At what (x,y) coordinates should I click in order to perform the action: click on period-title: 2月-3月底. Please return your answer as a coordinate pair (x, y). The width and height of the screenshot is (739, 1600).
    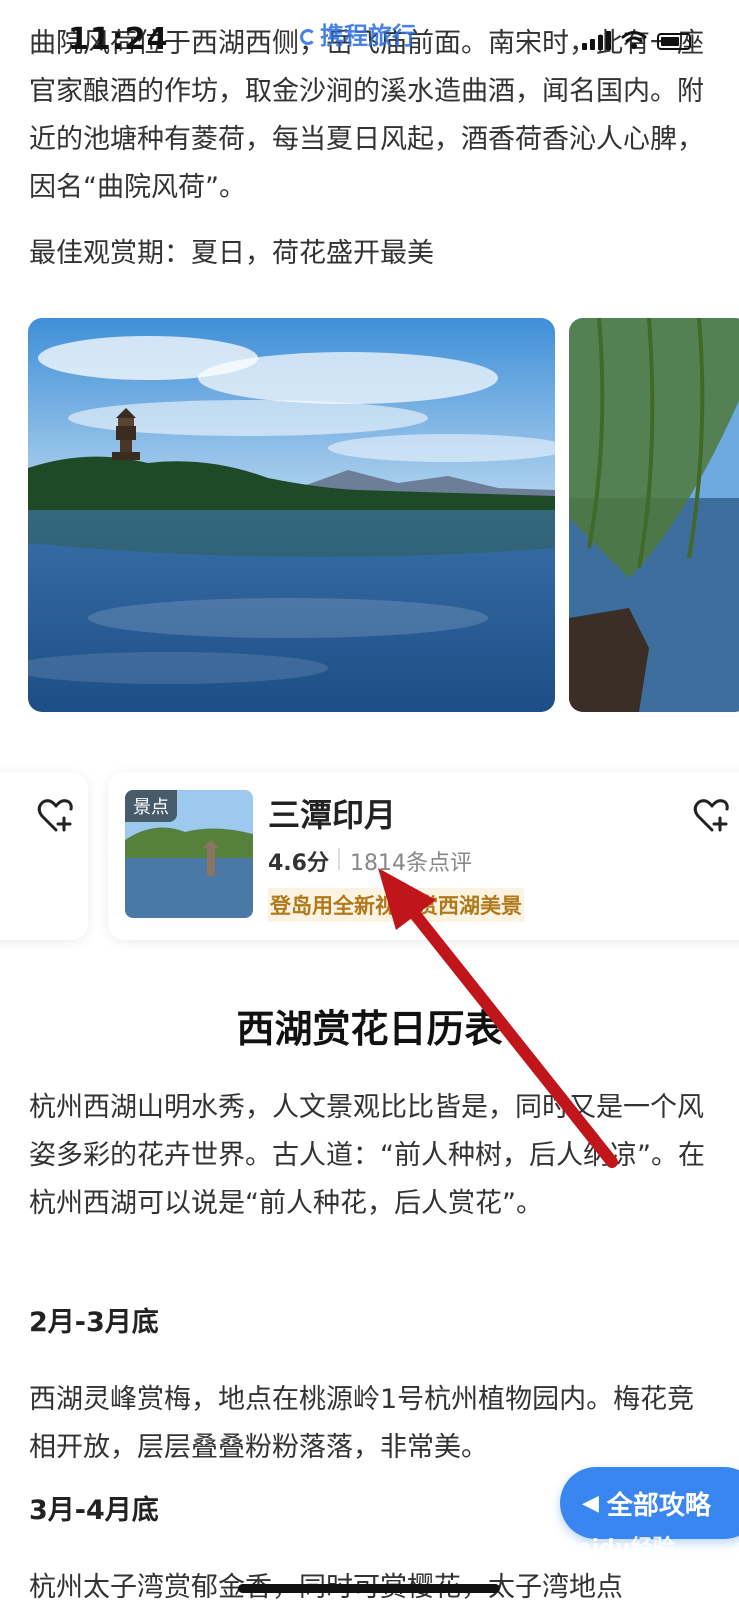
    Looking at the image, I should click on (94, 1322).